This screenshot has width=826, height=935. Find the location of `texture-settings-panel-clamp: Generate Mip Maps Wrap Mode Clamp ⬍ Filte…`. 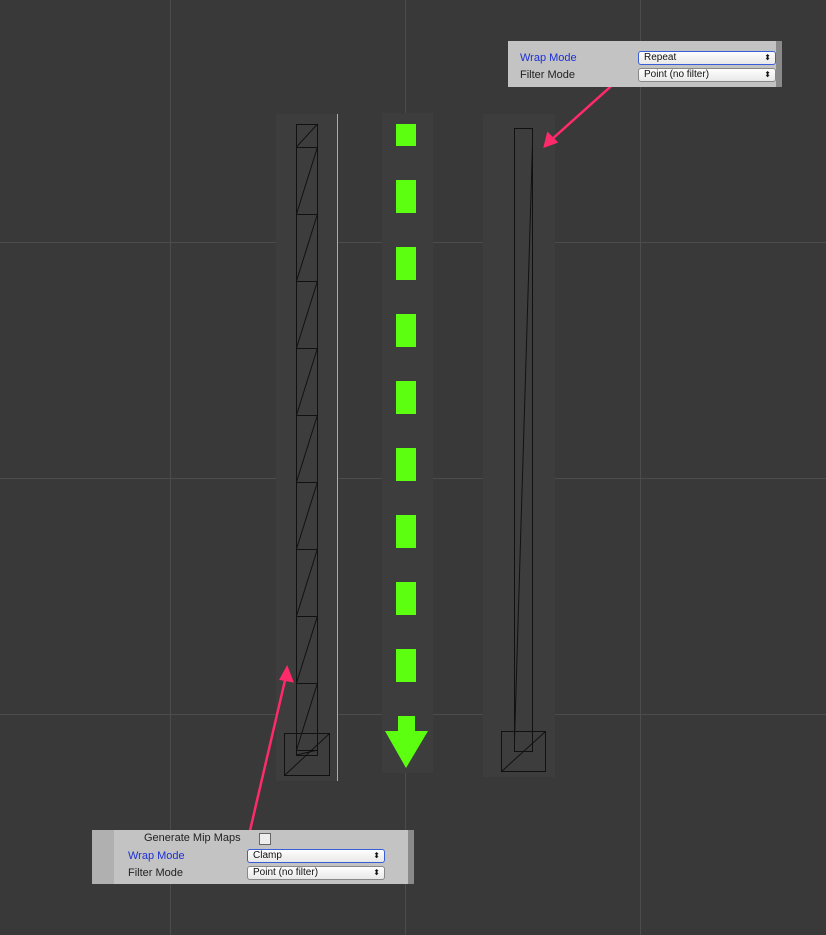

texture-settings-panel-clamp: Generate Mip Maps Wrap Mode Clamp ⬍ Filte… is located at coordinates (253, 857).